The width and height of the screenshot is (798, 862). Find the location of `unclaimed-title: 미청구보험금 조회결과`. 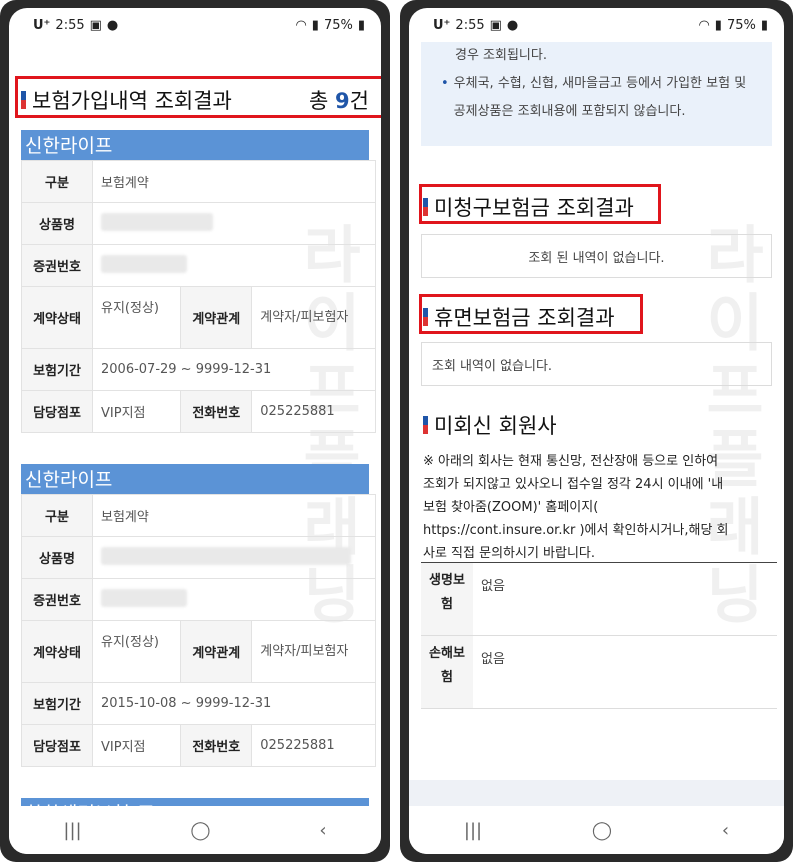

unclaimed-title: 미청구보험금 조회결과 is located at coordinates (534, 208).